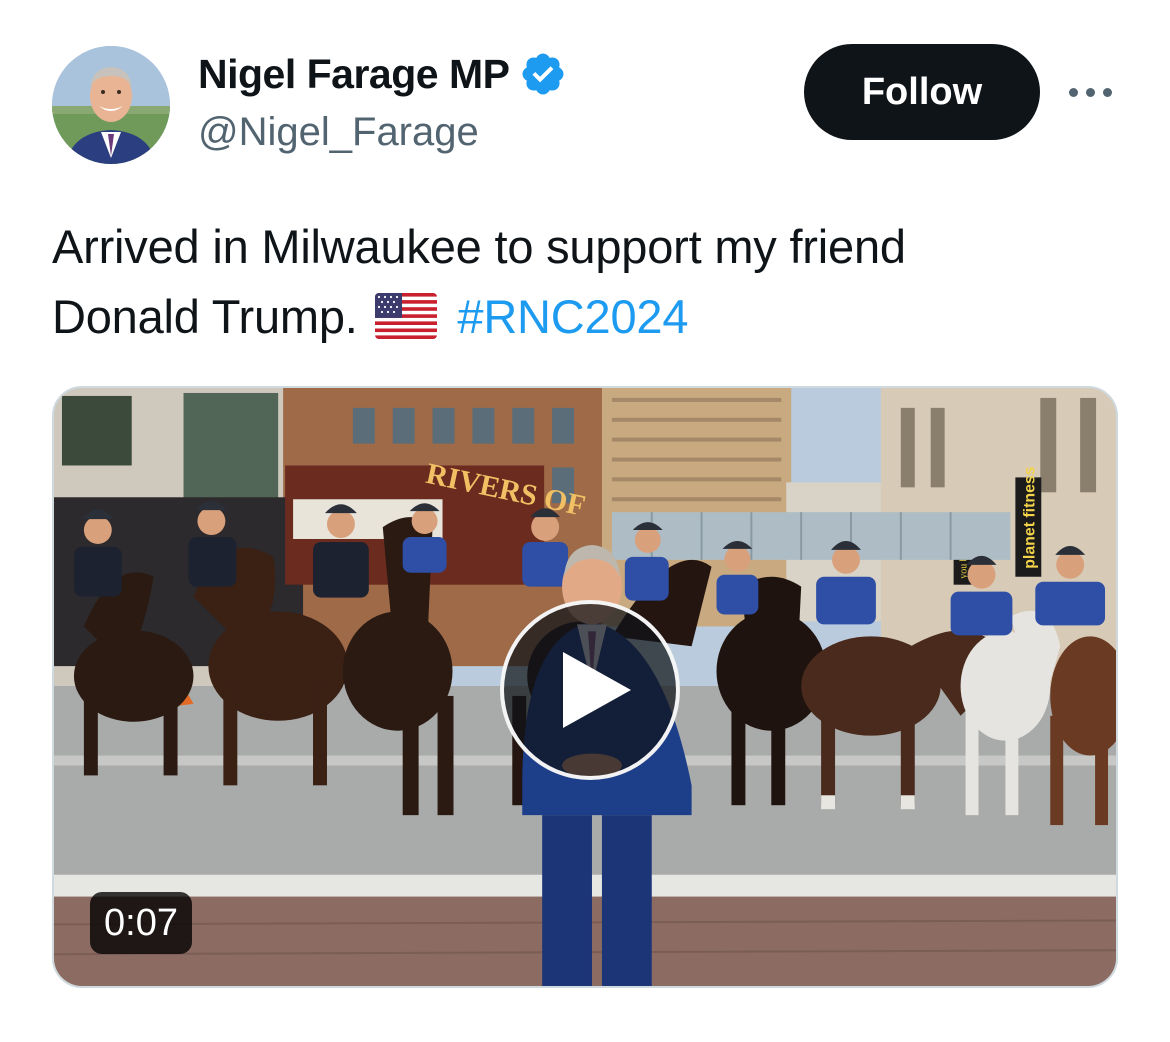 The image size is (1170, 1042). What do you see at coordinates (922, 92) in the screenshot?
I see `follow-button: Follow` at bounding box center [922, 92].